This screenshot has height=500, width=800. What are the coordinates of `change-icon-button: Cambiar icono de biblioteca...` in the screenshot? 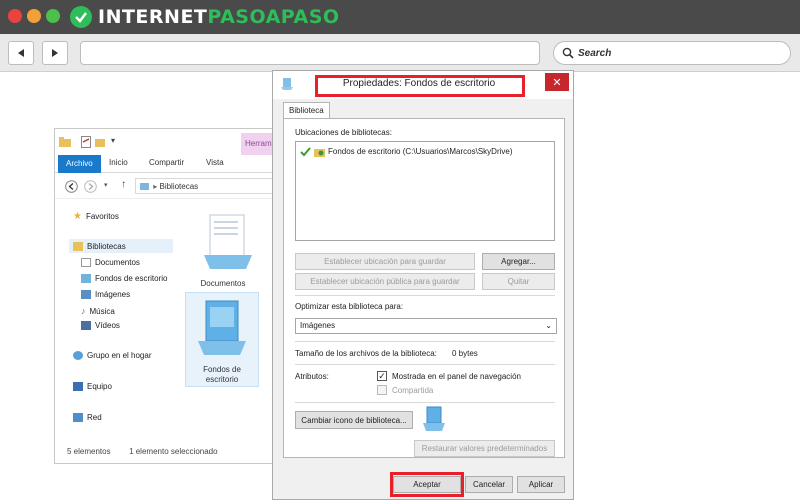 It's located at (354, 420).